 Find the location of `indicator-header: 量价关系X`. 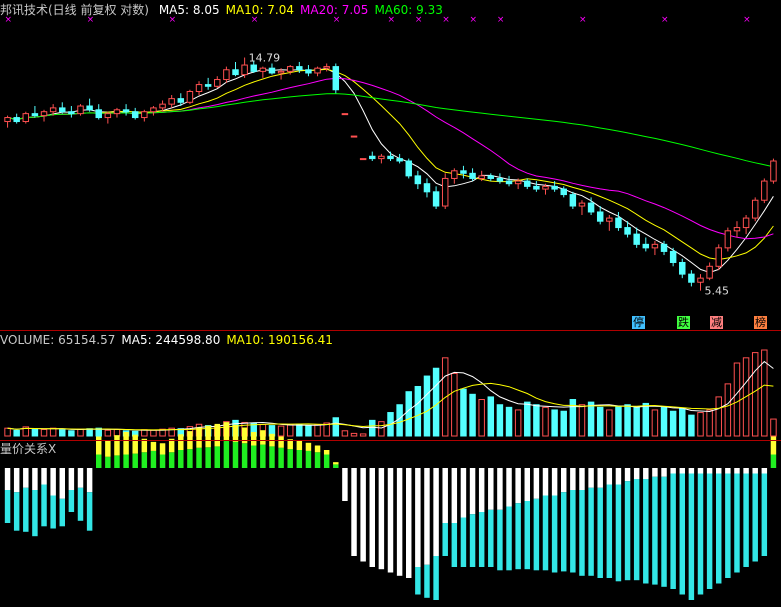

indicator-header: 量价关系X is located at coordinates (31, 449).